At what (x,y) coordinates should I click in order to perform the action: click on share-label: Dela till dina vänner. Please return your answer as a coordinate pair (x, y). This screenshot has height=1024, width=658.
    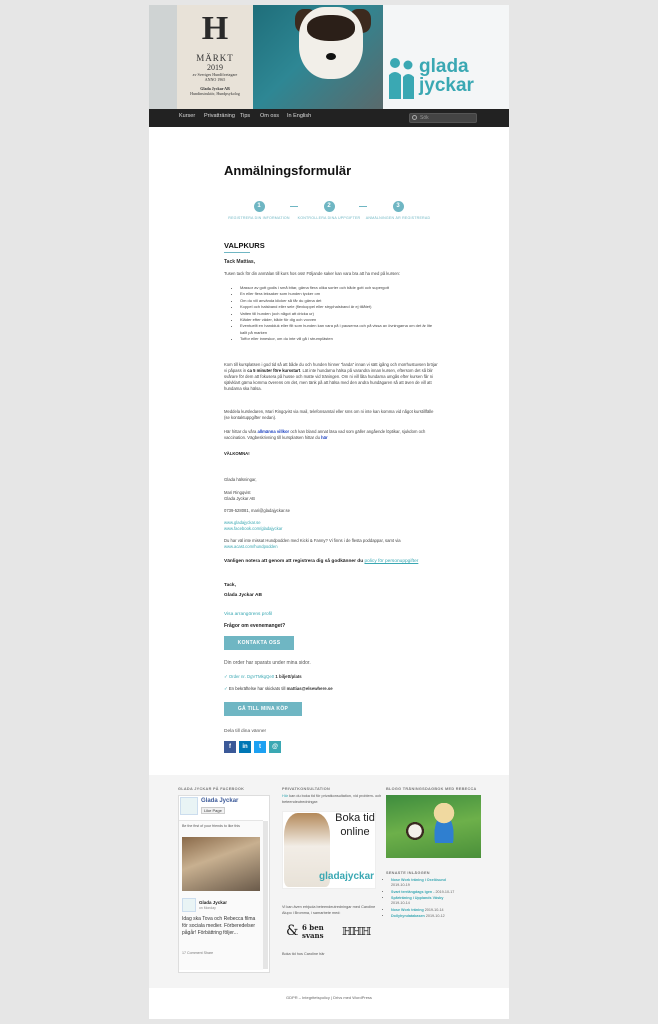
    Looking at the image, I should click on (245, 731).